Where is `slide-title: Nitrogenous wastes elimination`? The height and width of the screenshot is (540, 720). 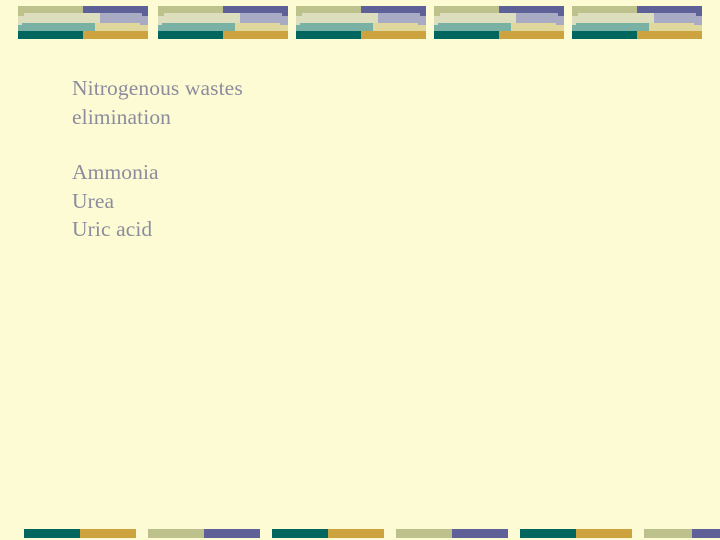 slide-title: Nitrogenous wastes elimination is located at coordinates (352, 102).